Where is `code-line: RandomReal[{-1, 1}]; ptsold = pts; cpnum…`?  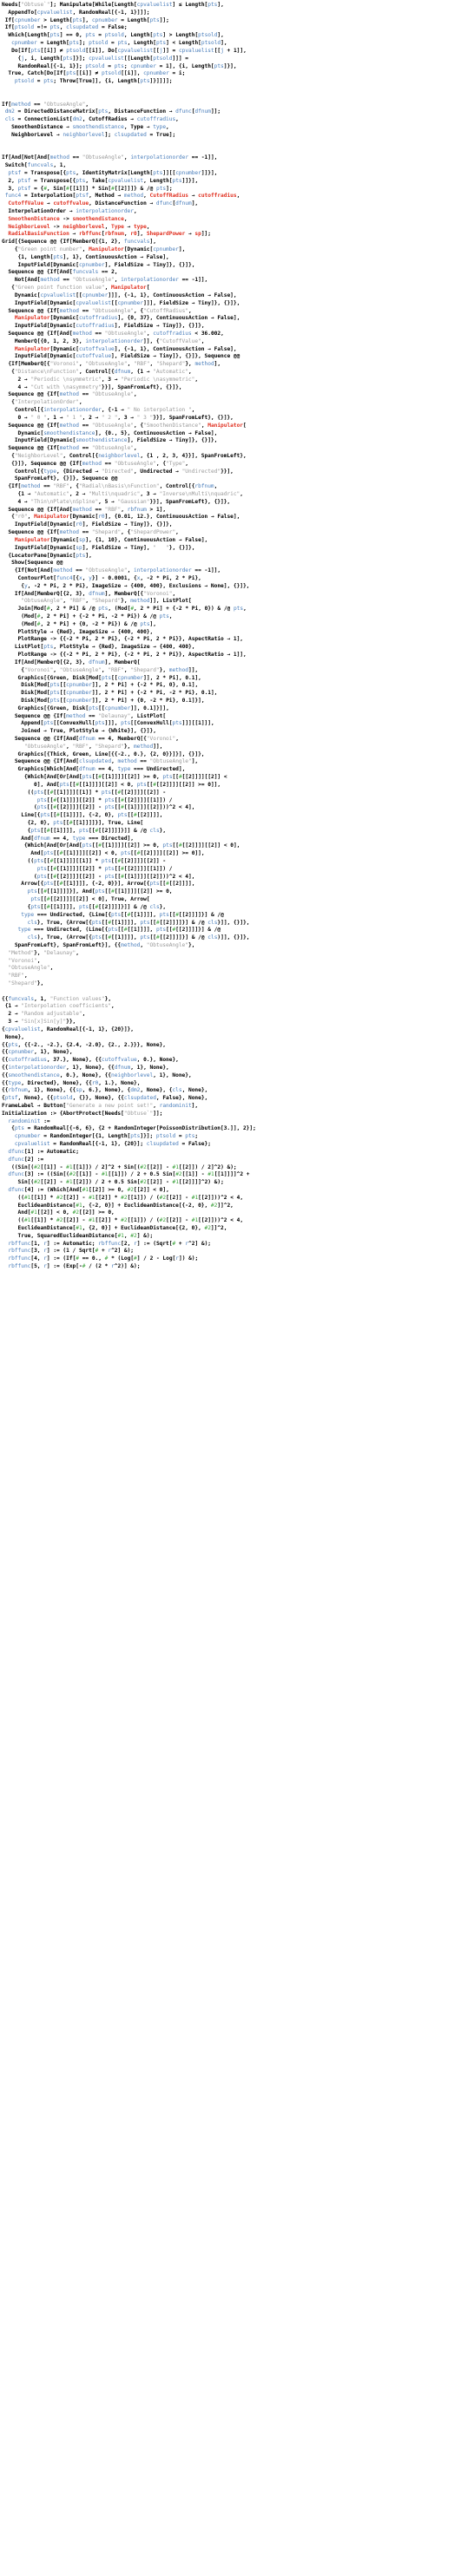
code-line: RandomReal[{-1, 1}]; ptsold = pts; cpnum… is located at coordinates (127, 65).